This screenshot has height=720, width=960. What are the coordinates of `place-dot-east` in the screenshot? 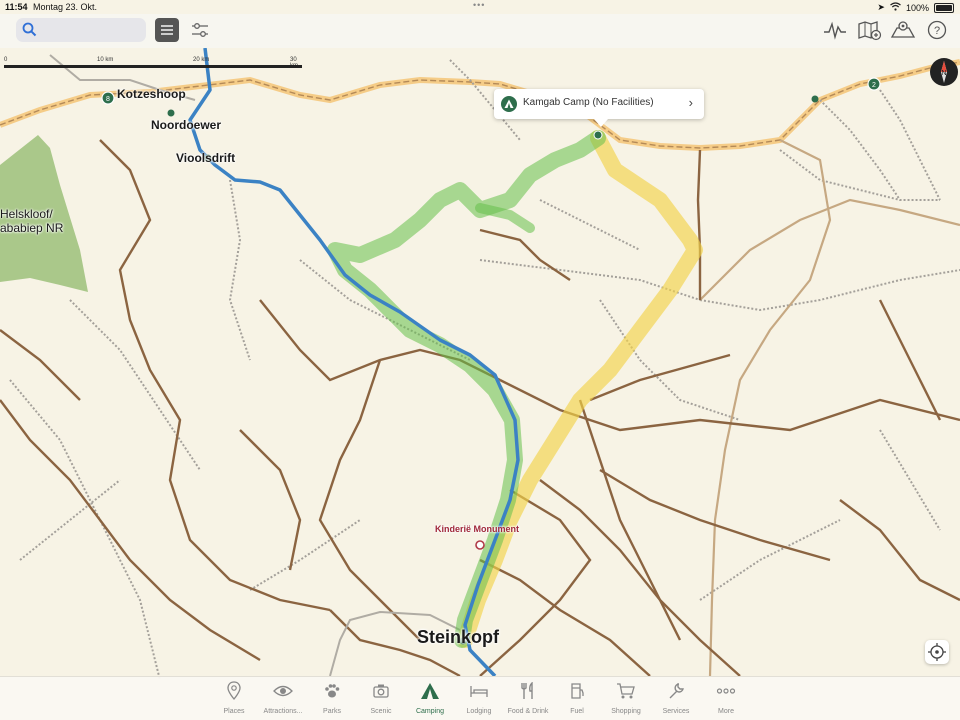 It's located at (815, 99).